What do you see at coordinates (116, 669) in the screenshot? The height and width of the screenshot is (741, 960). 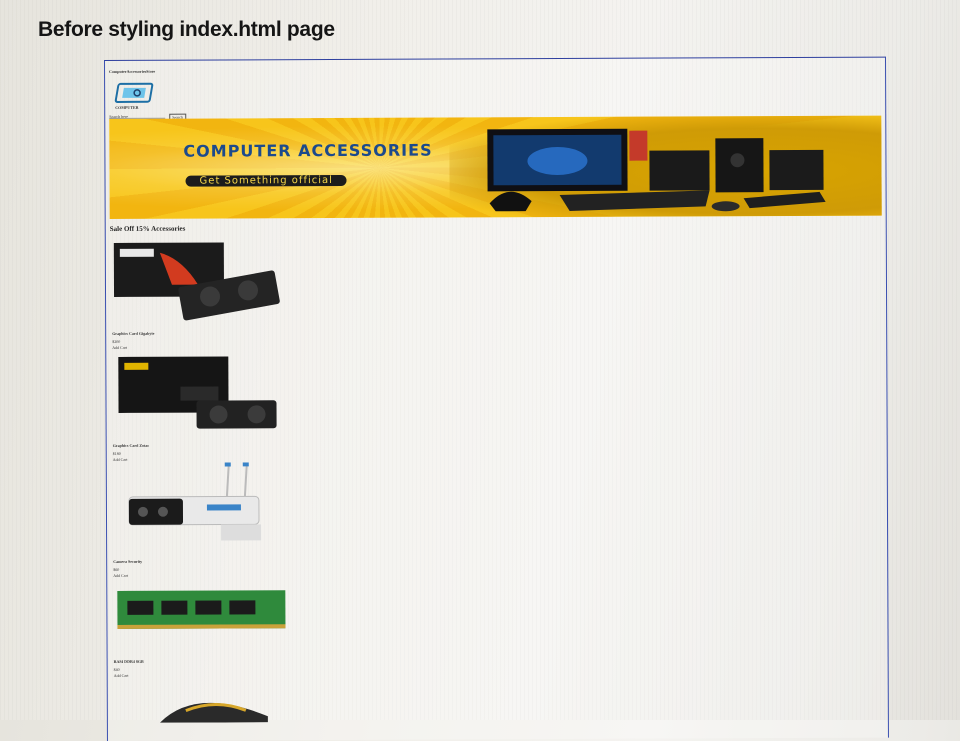 I see `product-price: $40` at bounding box center [116, 669].